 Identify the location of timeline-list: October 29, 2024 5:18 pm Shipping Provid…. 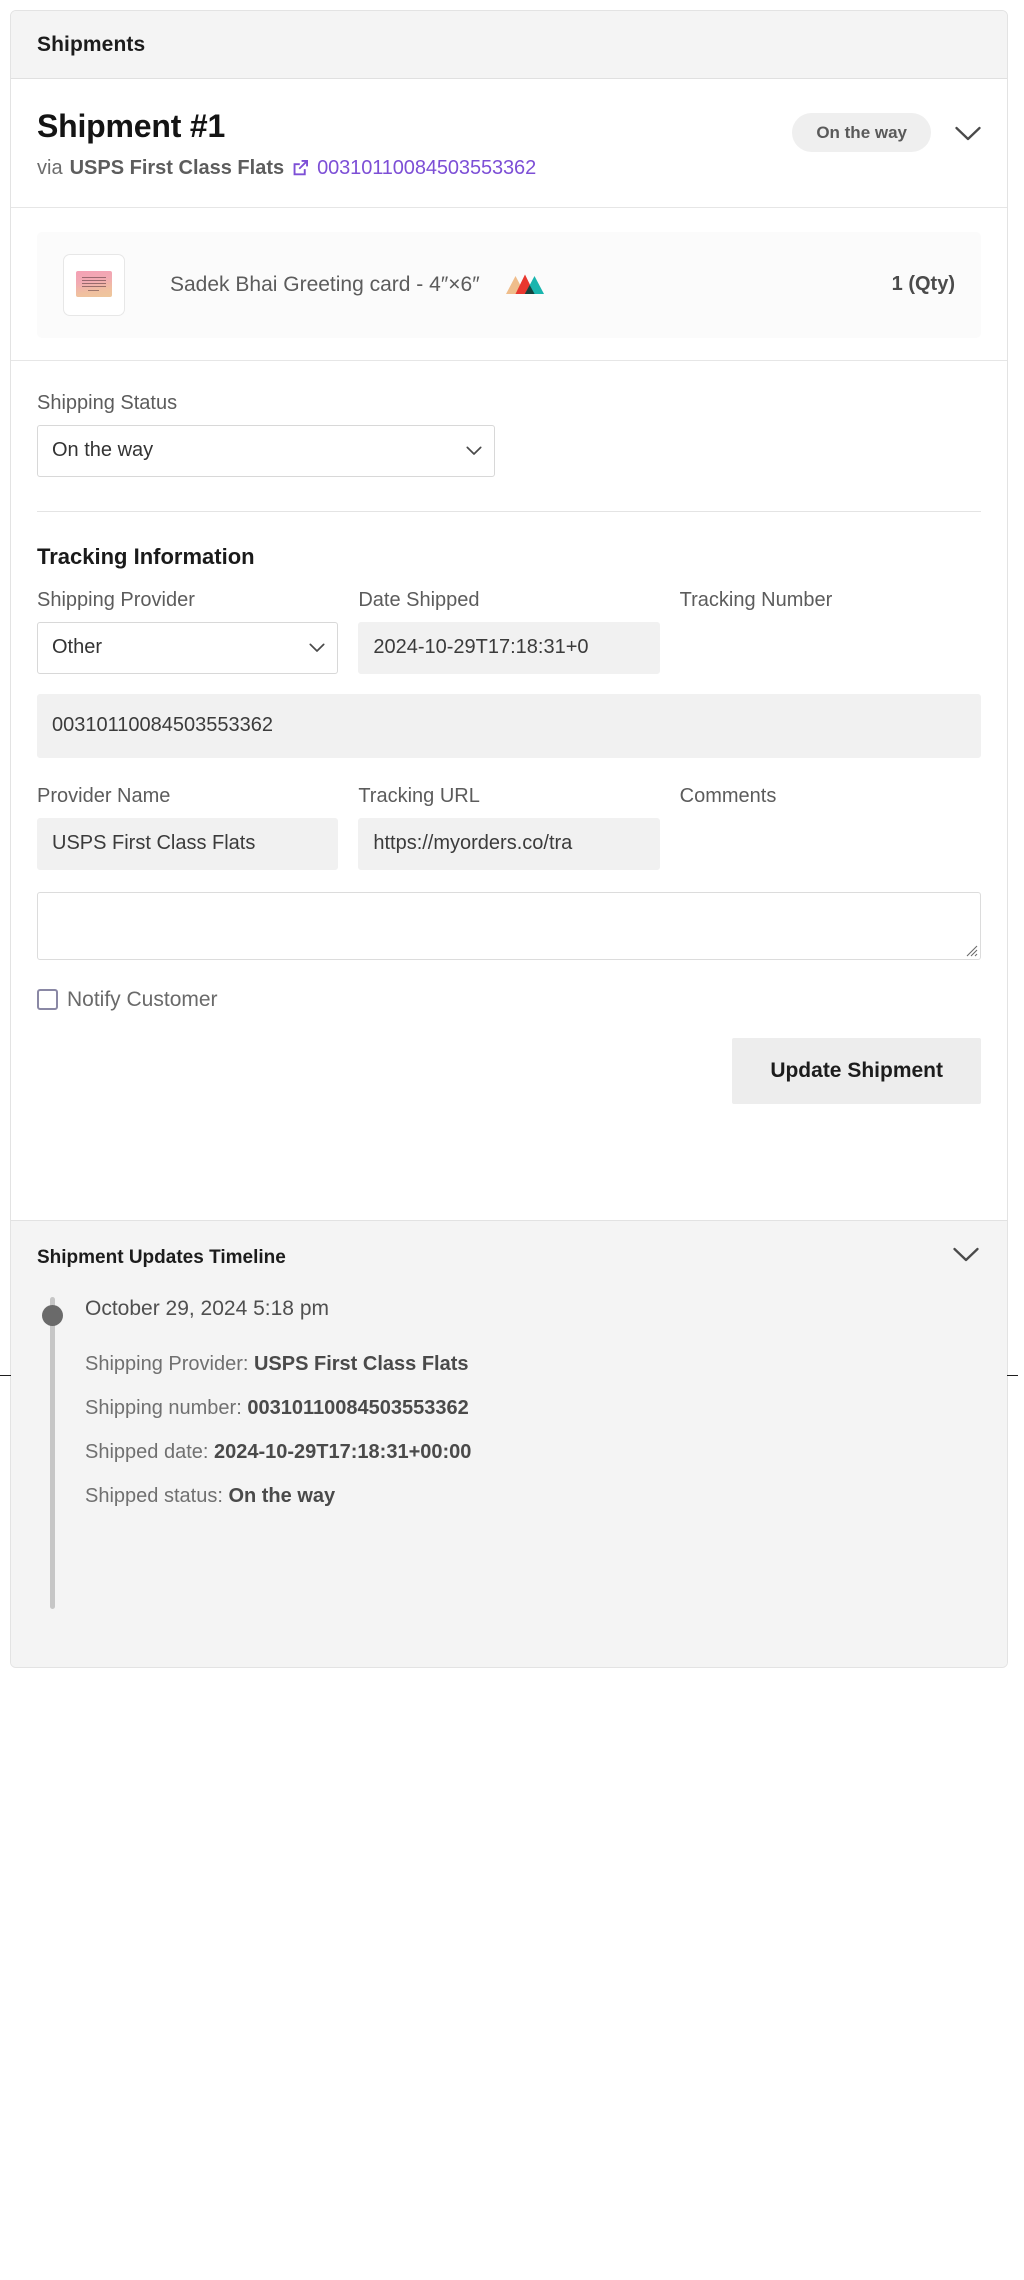
(509, 1461).